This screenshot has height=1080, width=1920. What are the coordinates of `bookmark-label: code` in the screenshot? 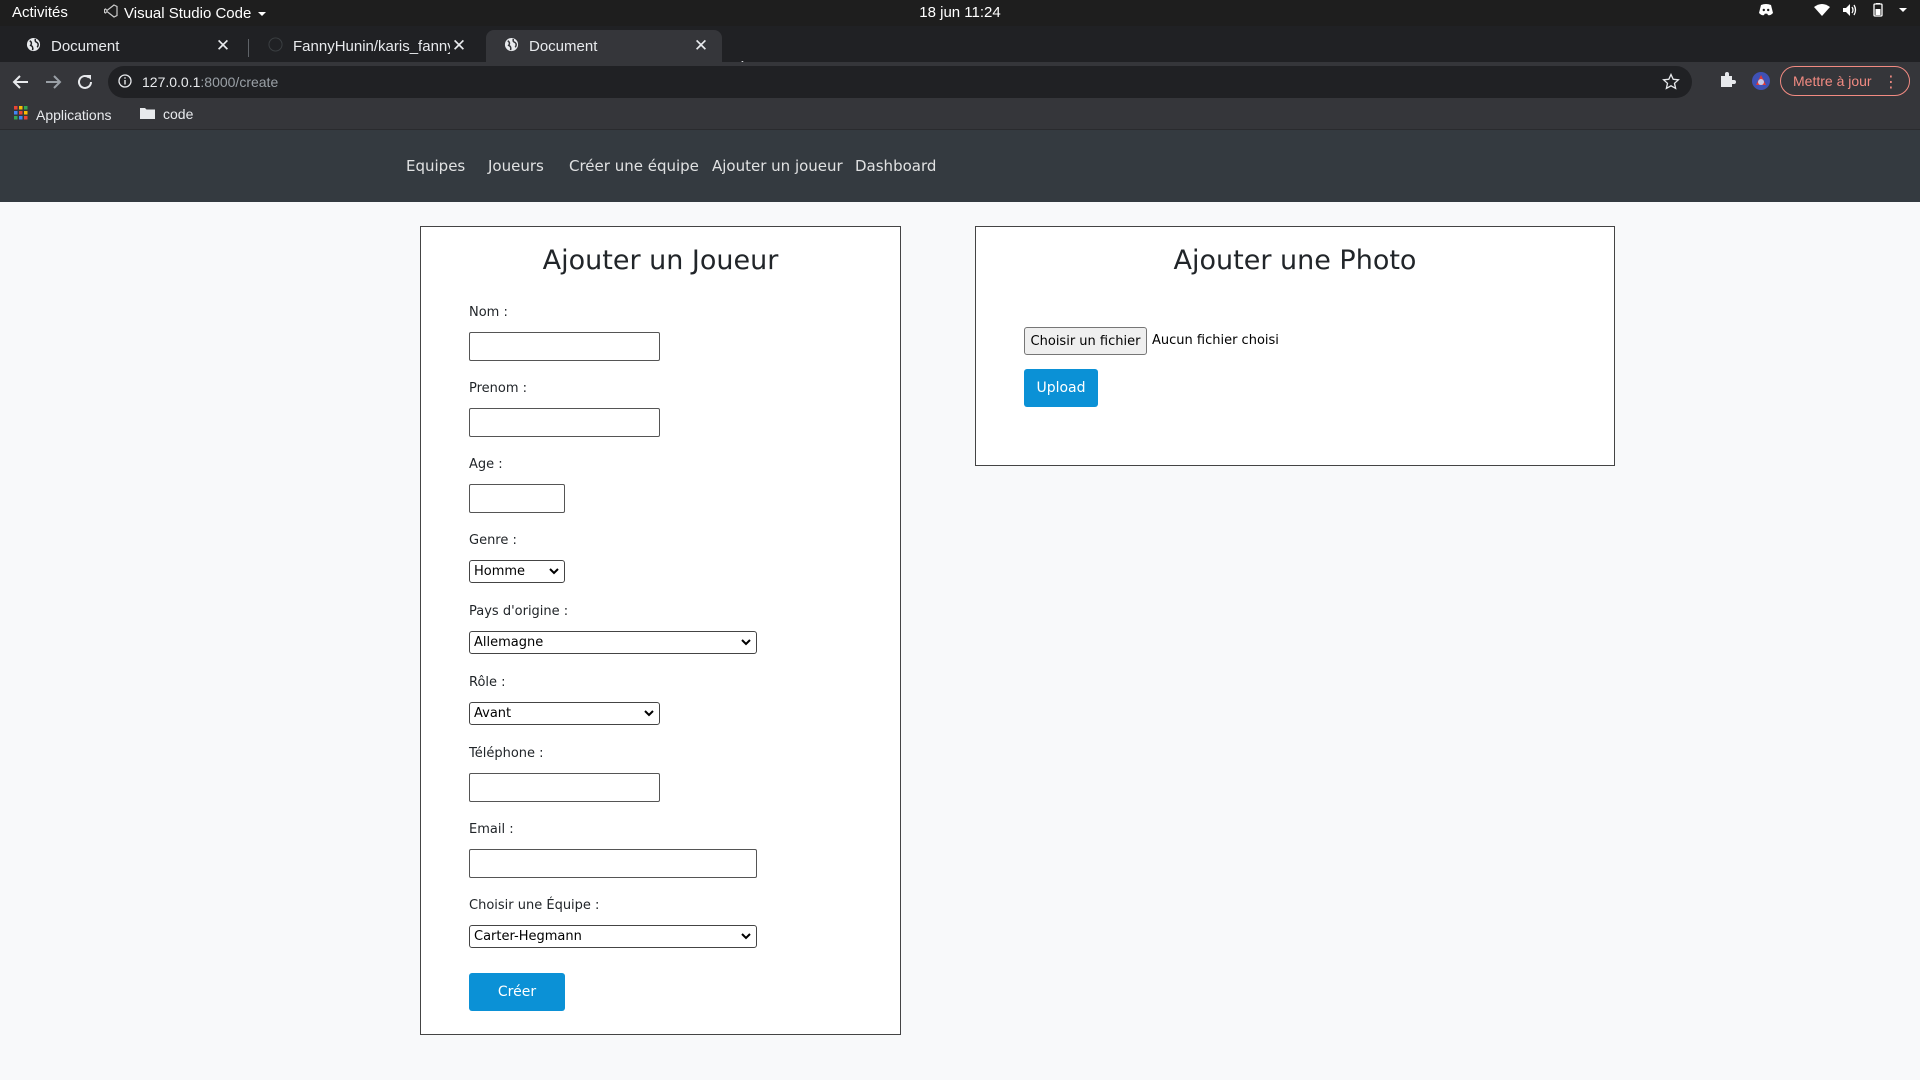 It's located at (178, 114).